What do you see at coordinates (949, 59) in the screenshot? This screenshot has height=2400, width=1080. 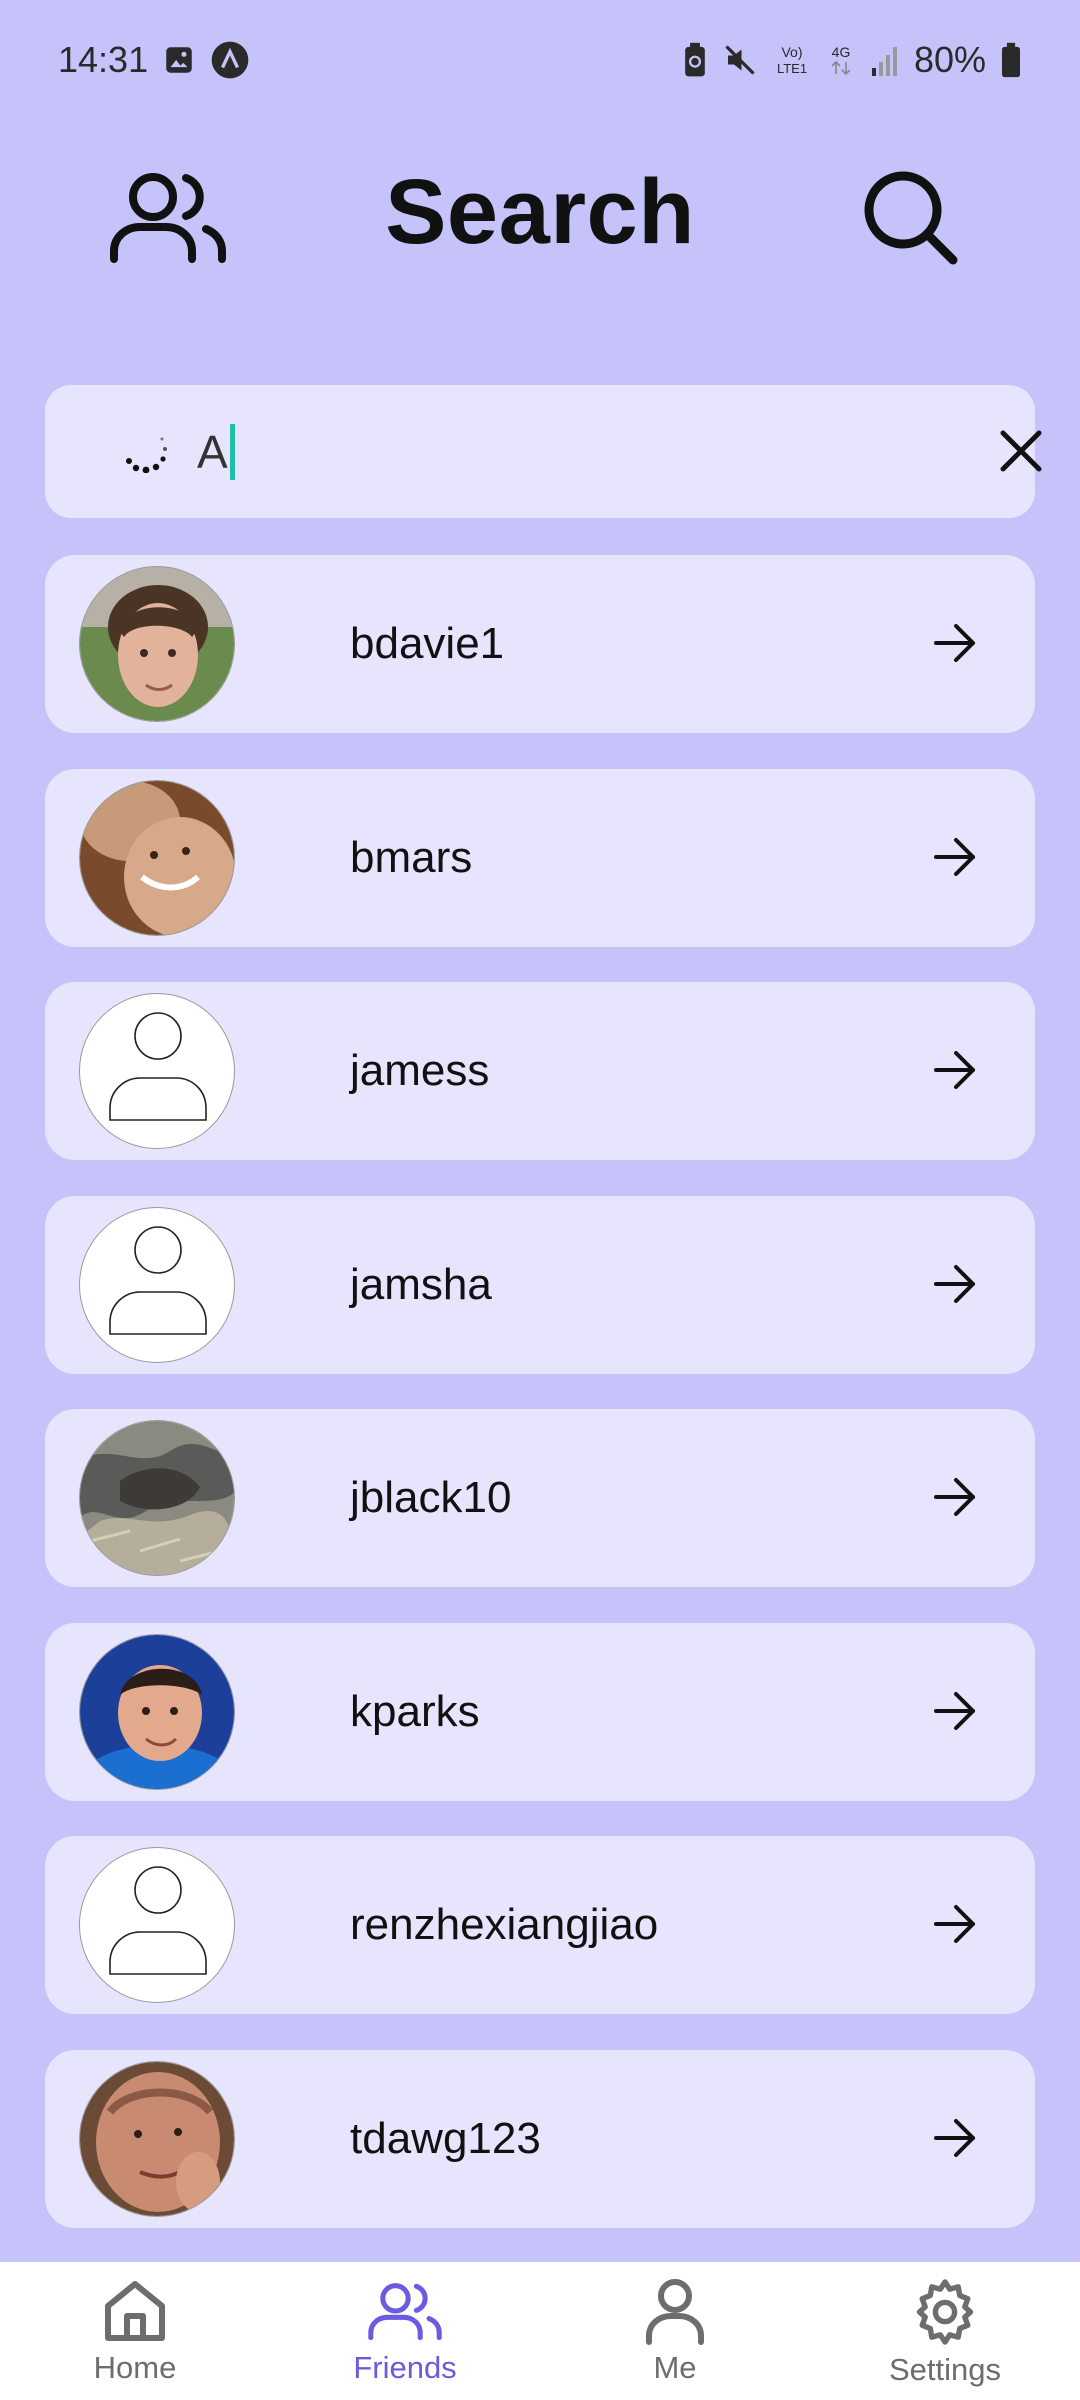 I see `battery-percent: 80%` at bounding box center [949, 59].